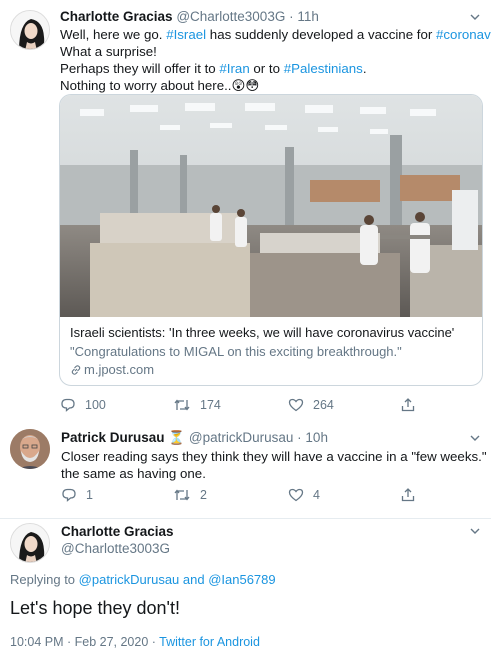 This screenshot has height=652, width=491. I want to click on hashtag-link: #Iran, so click(234, 68).